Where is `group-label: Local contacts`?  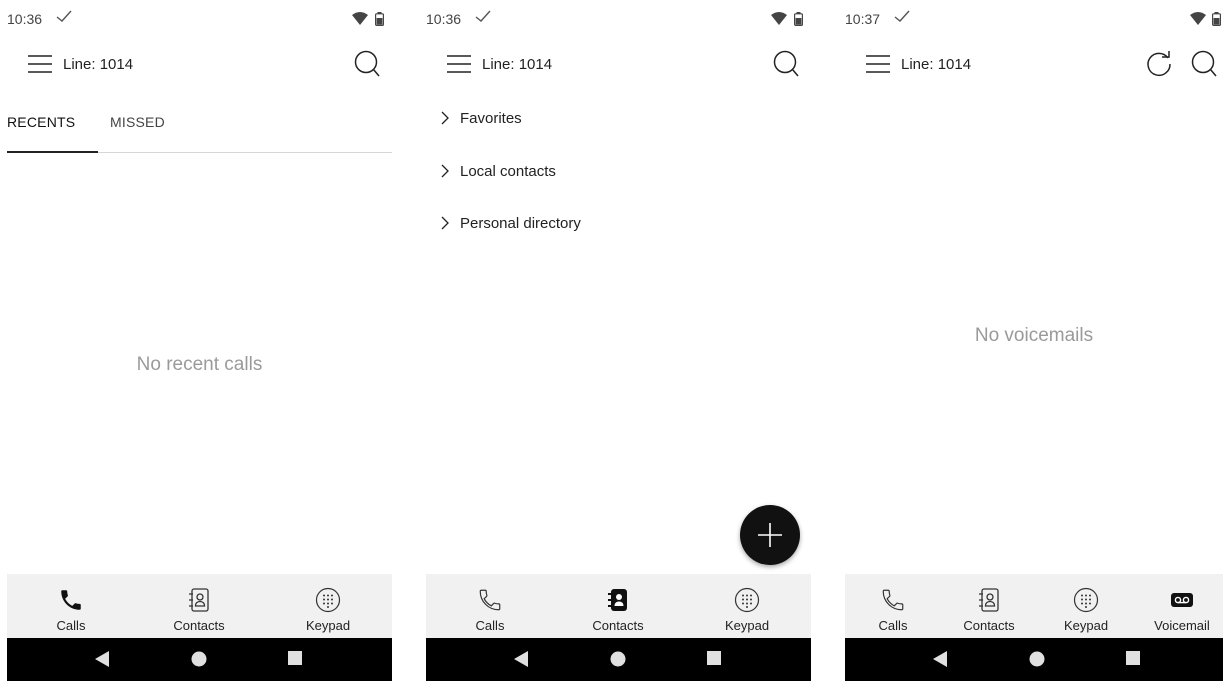 group-label: Local contacts is located at coordinates (508, 171).